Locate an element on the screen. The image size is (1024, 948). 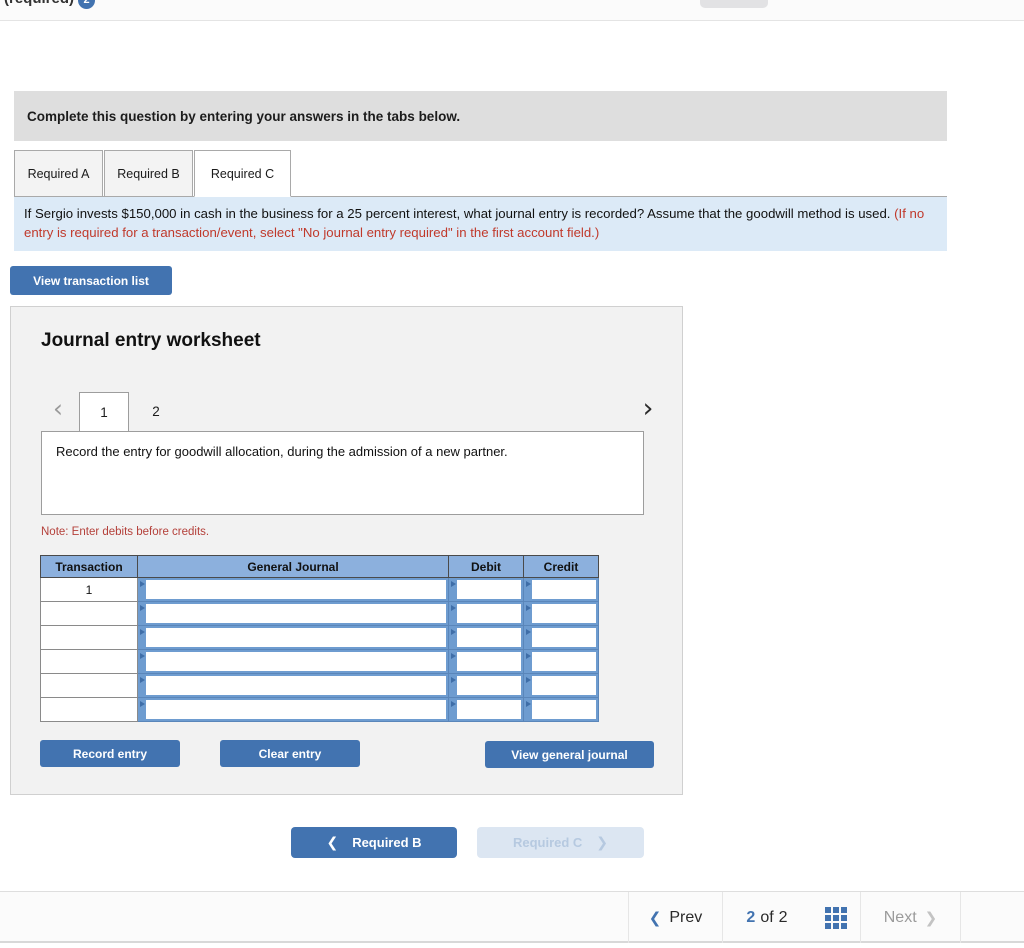
required-b-prev-button: ❮ Required B is located at coordinates (374, 842).